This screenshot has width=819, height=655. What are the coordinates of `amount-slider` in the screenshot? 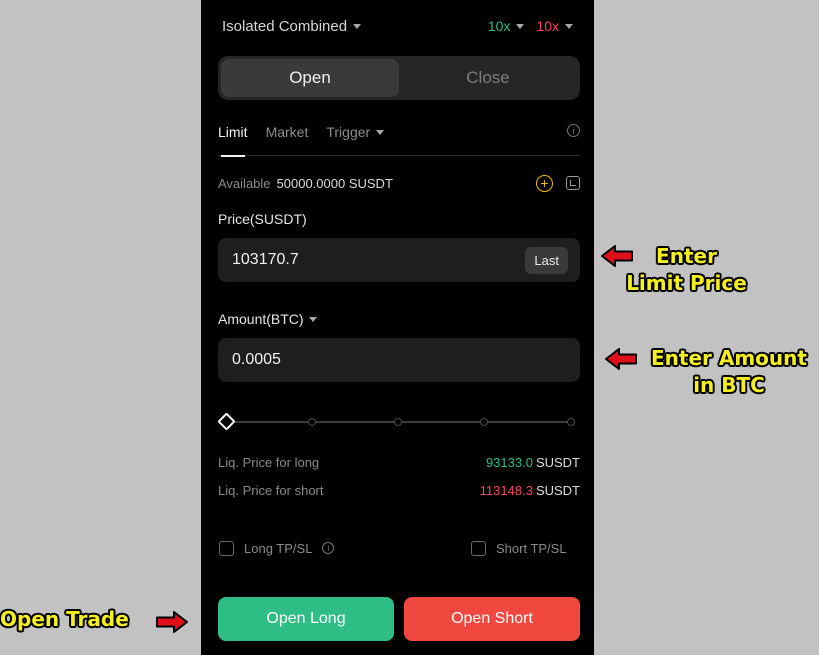 It's located at (398, 421).